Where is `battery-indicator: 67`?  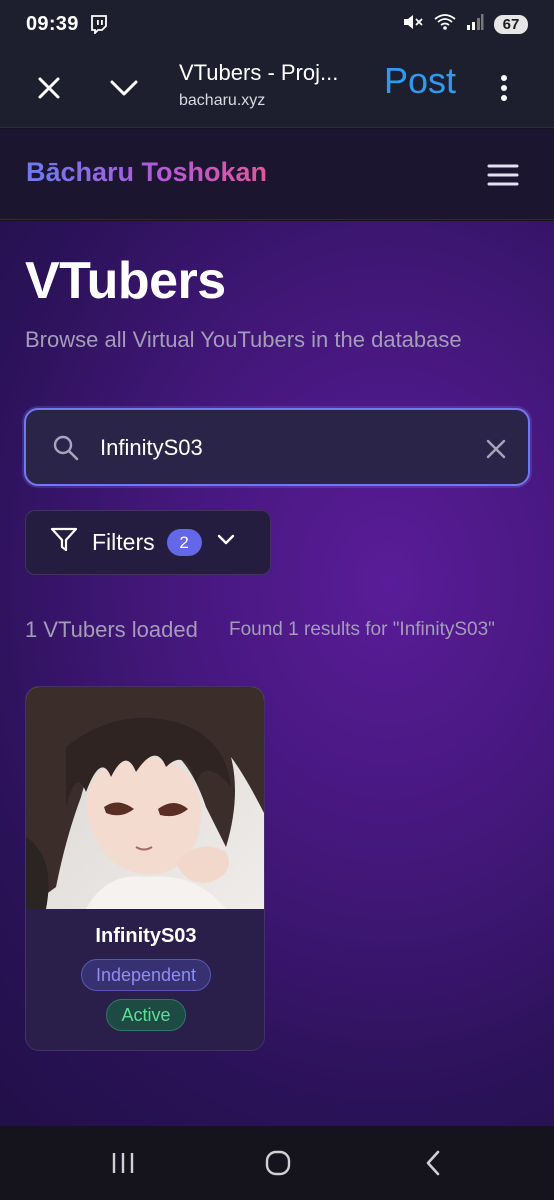
battery-indicator: 67 is located at coordinates (511, 24).